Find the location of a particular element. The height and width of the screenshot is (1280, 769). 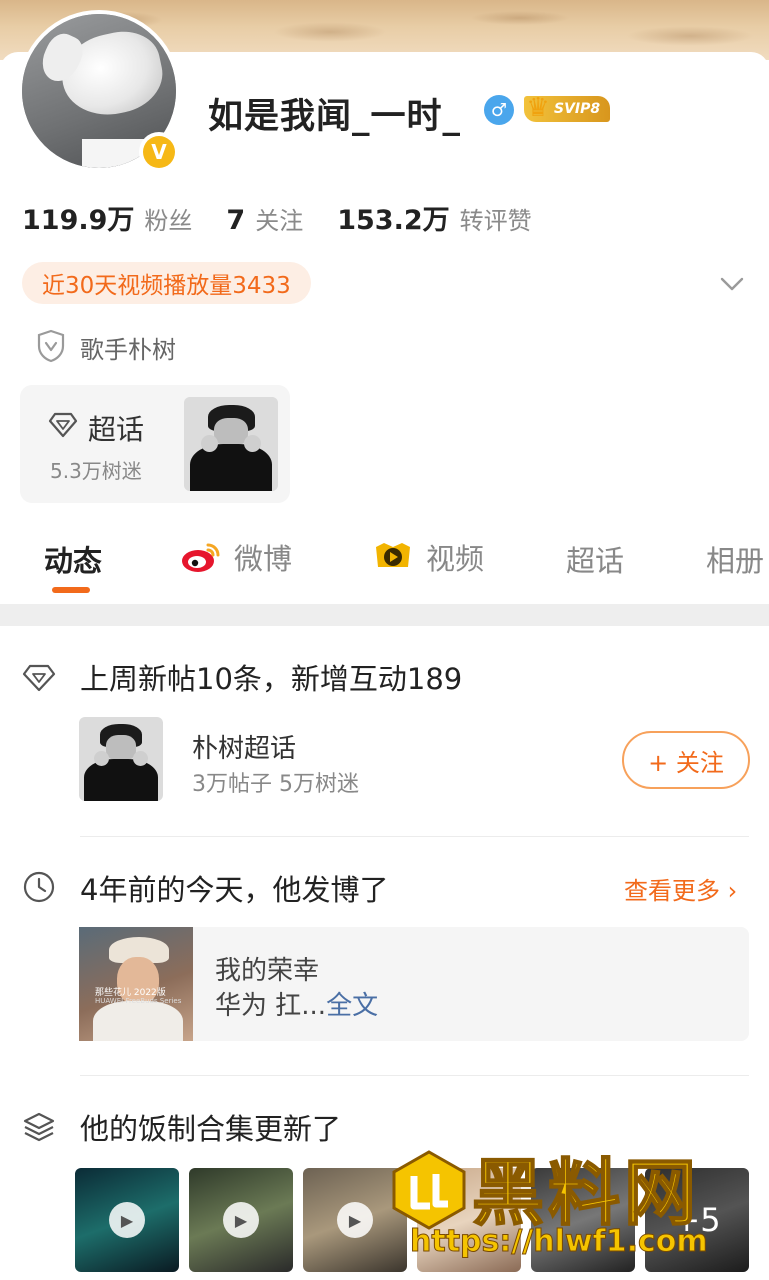

see-more-link: 查看更多 › is located at coordinates (680, 888).